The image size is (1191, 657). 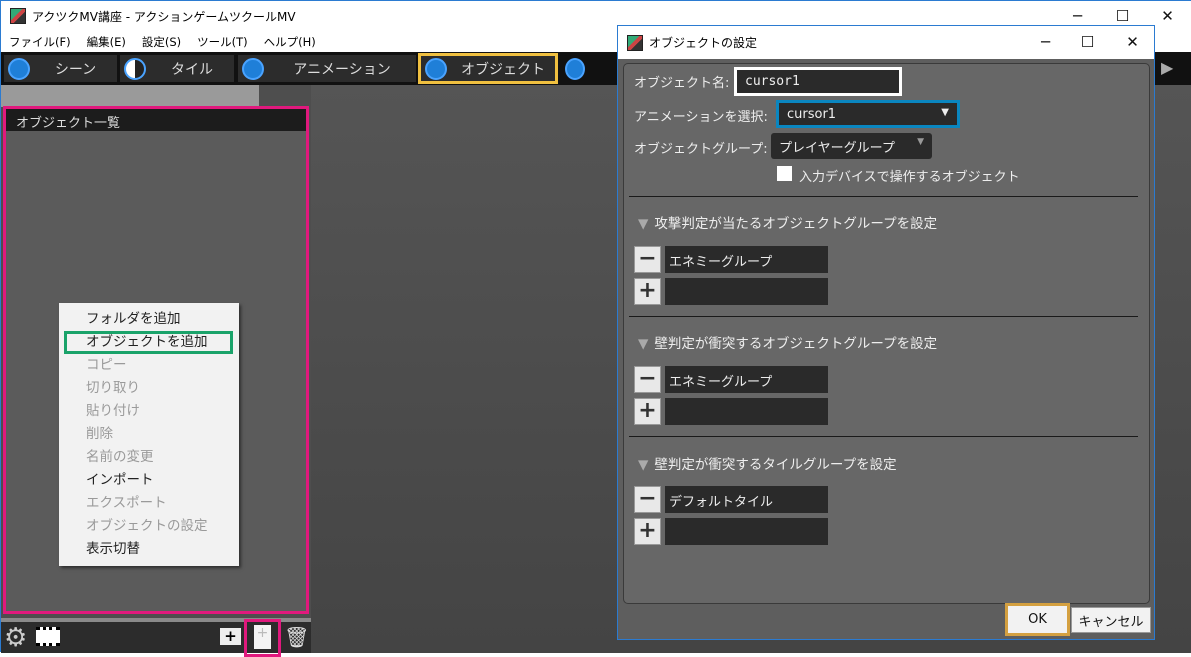 I want to click on gear-icon: ⚙, so click(x=15, y=638).